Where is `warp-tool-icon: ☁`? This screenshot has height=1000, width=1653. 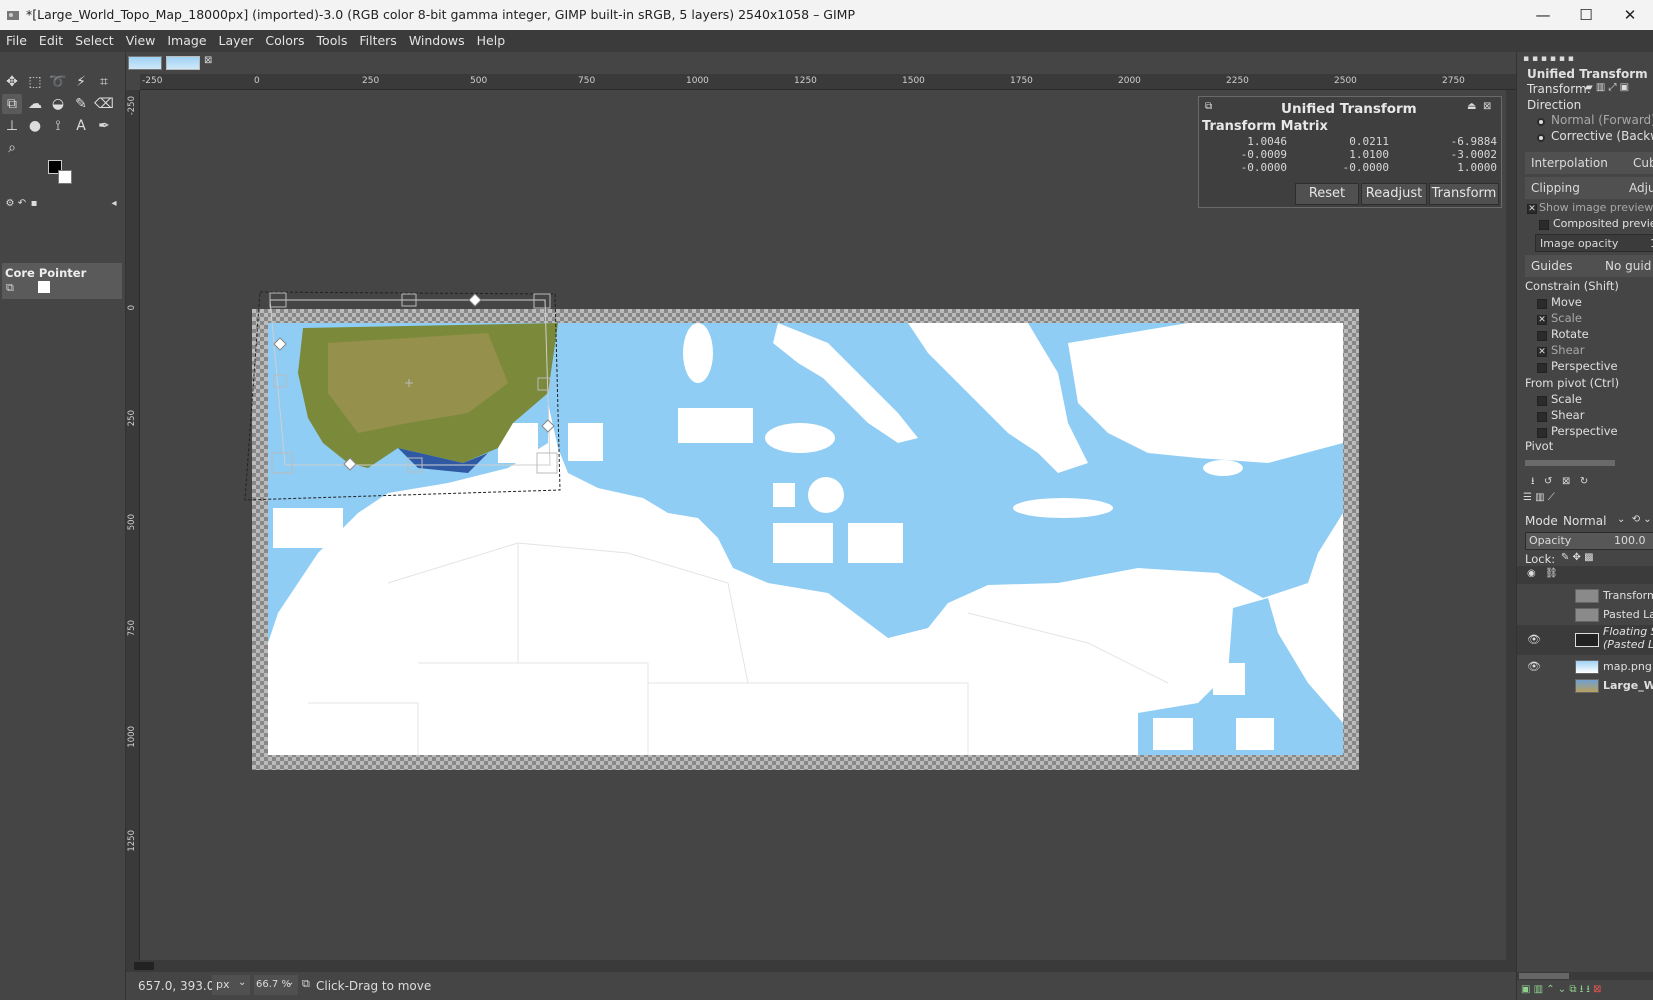 warp-tool-icon: ☁ is located at coordinates (35, 104).